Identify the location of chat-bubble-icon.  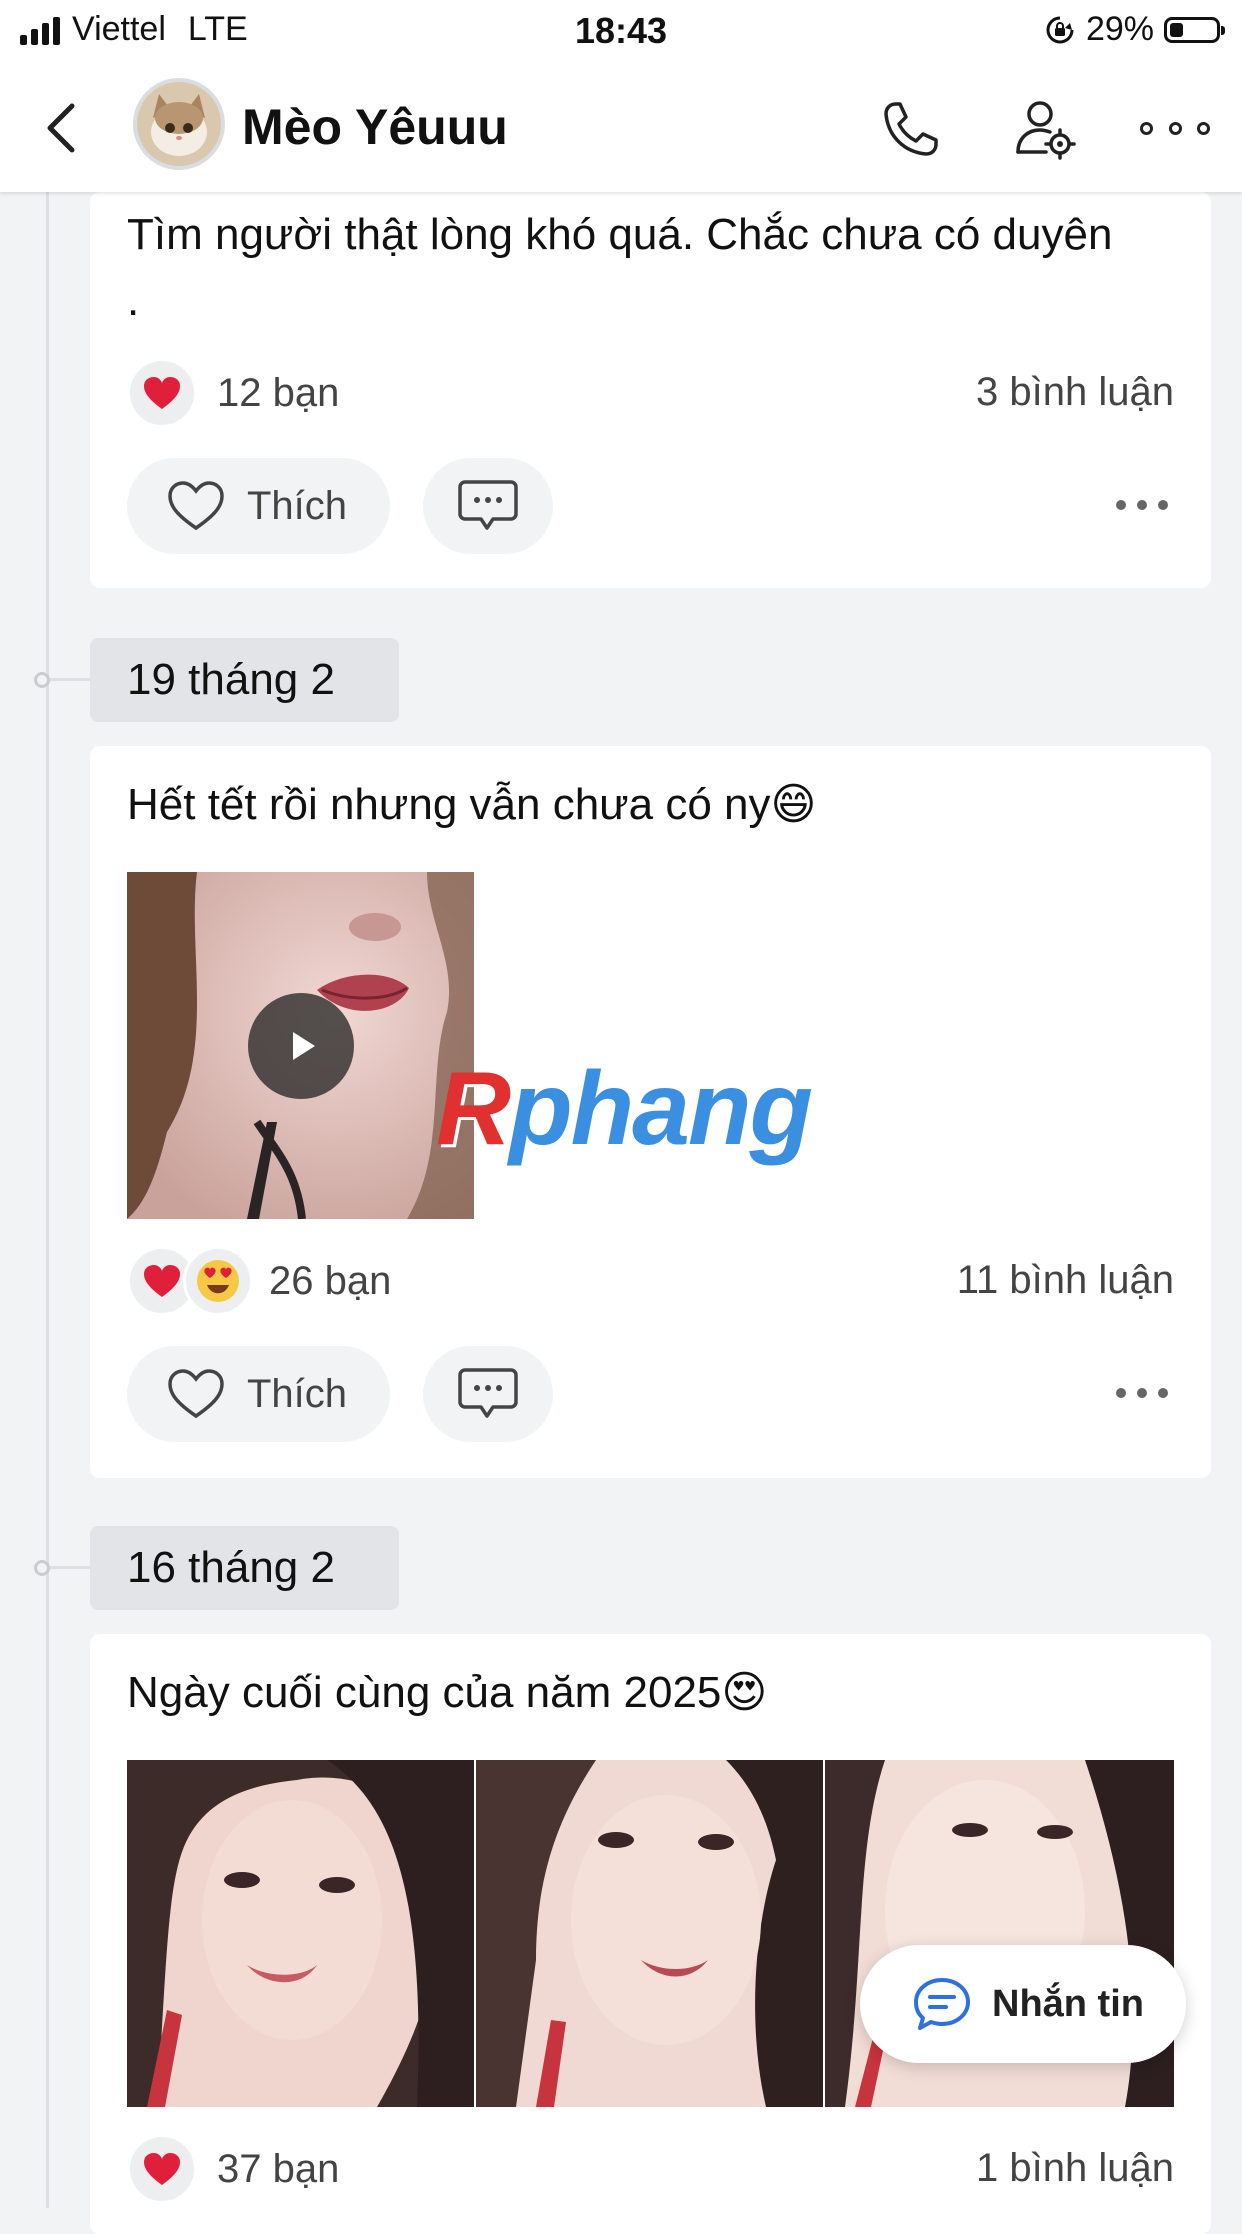
(942, 2004).